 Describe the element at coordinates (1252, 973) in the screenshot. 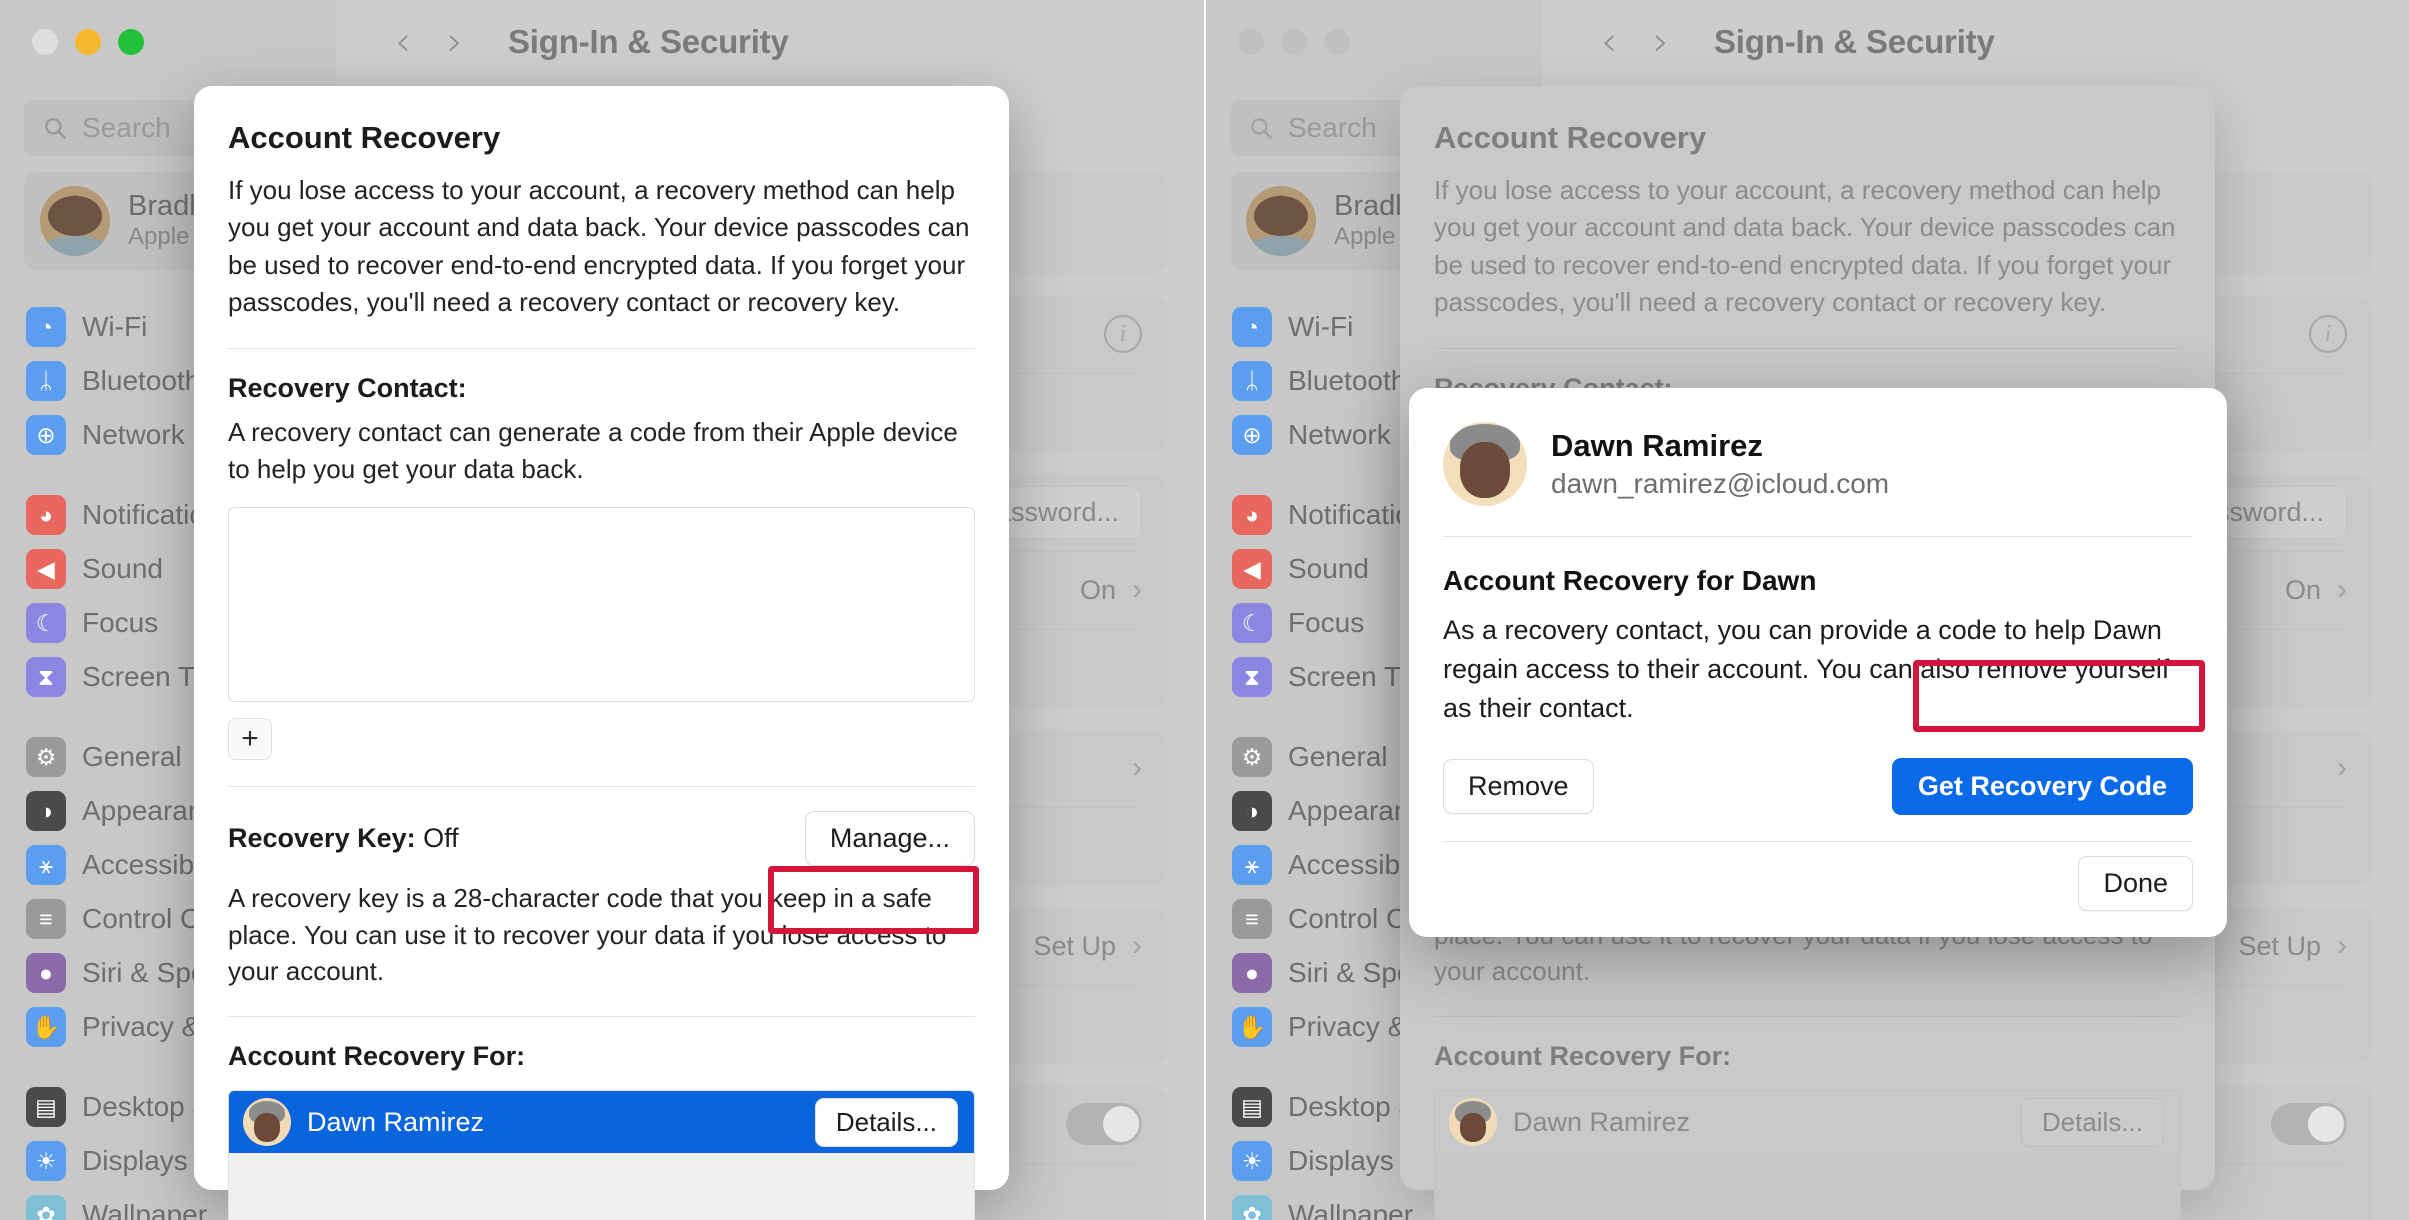

I see `siri-spotlight-icon: ●` at that location.